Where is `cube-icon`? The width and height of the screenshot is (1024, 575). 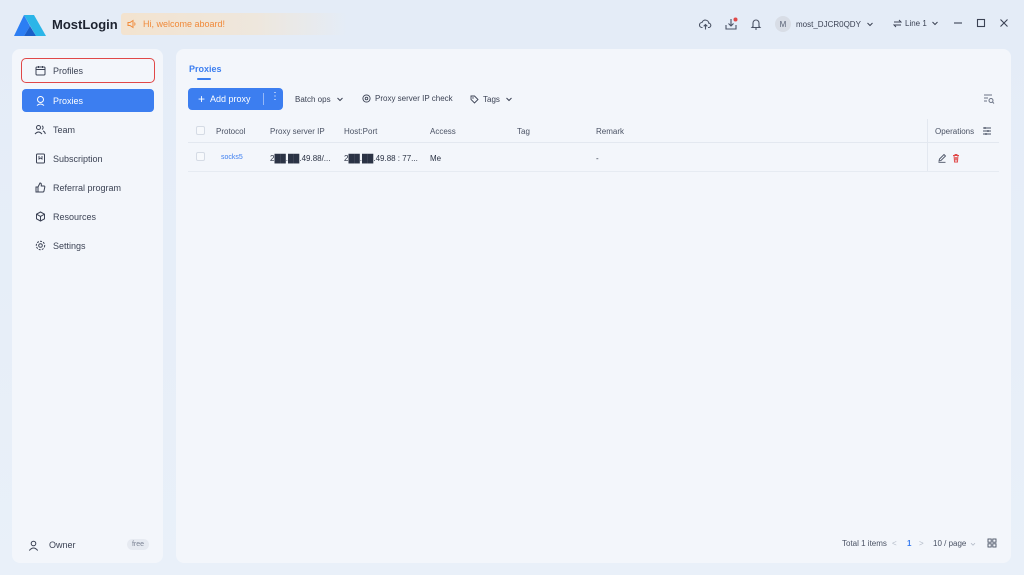
cube-icon is located at coordinates (40, 217).